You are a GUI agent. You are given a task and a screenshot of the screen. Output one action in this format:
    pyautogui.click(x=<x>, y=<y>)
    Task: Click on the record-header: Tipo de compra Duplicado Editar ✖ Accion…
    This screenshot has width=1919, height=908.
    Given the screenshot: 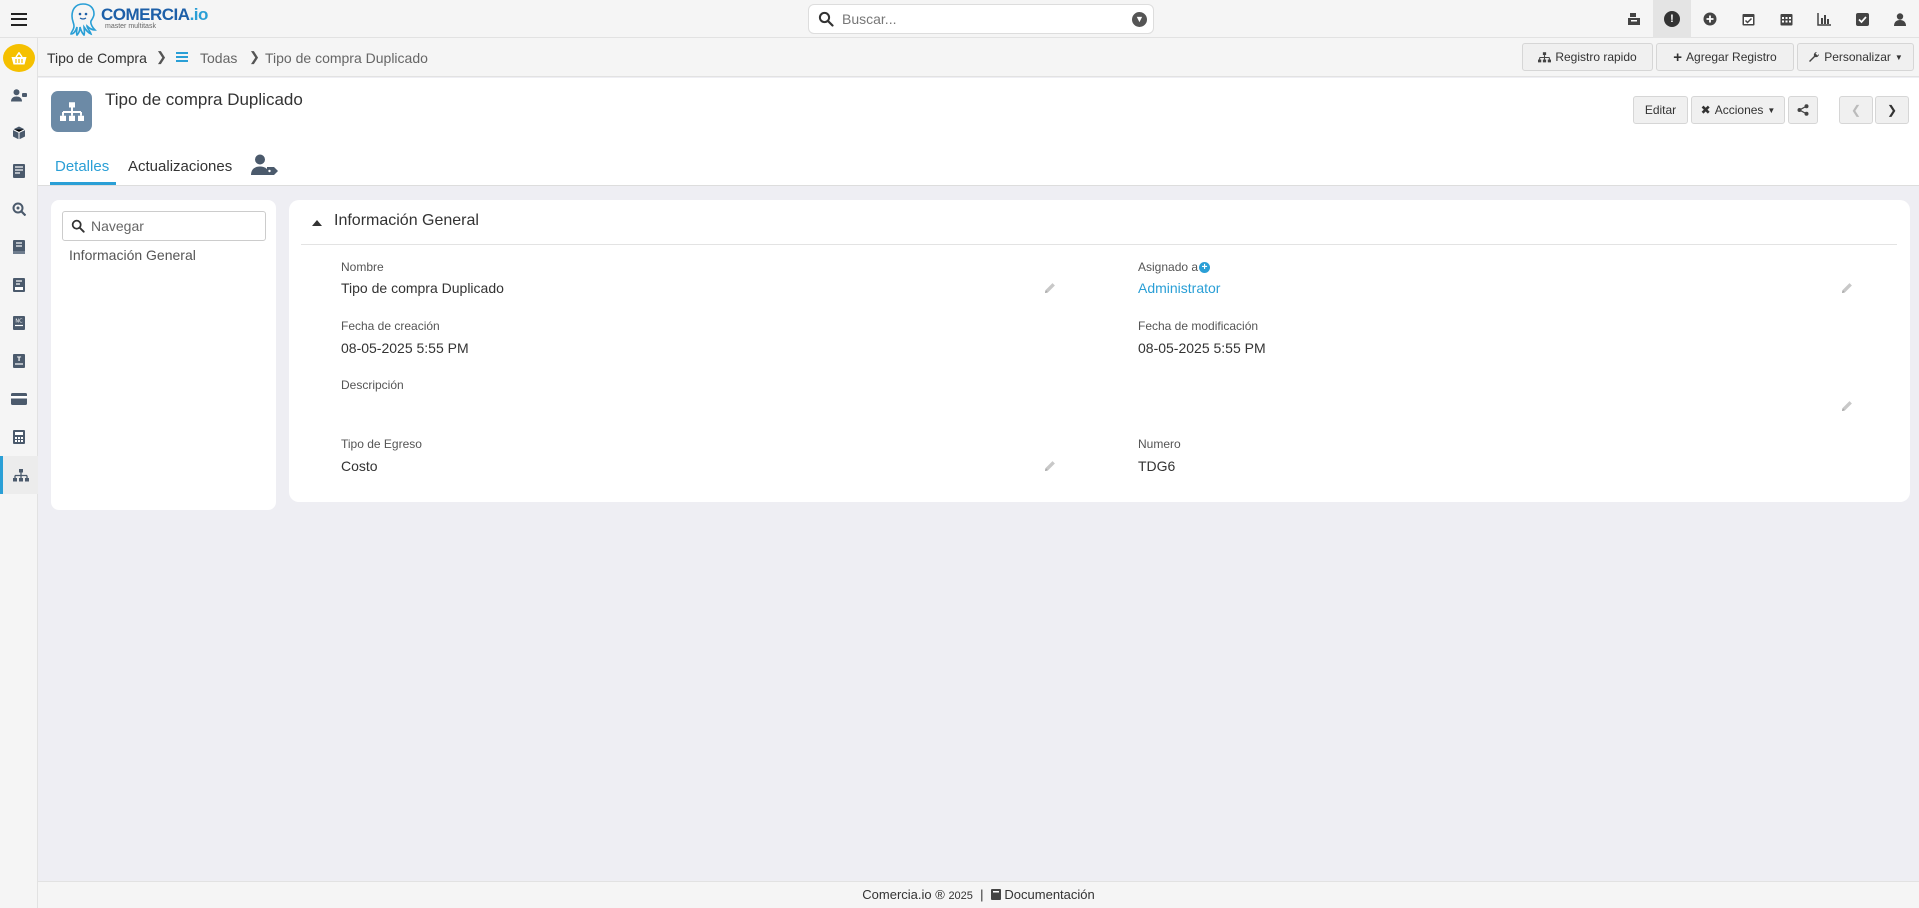 What is the action you would take?
    pyautogui.click(x=978, y=132)
    